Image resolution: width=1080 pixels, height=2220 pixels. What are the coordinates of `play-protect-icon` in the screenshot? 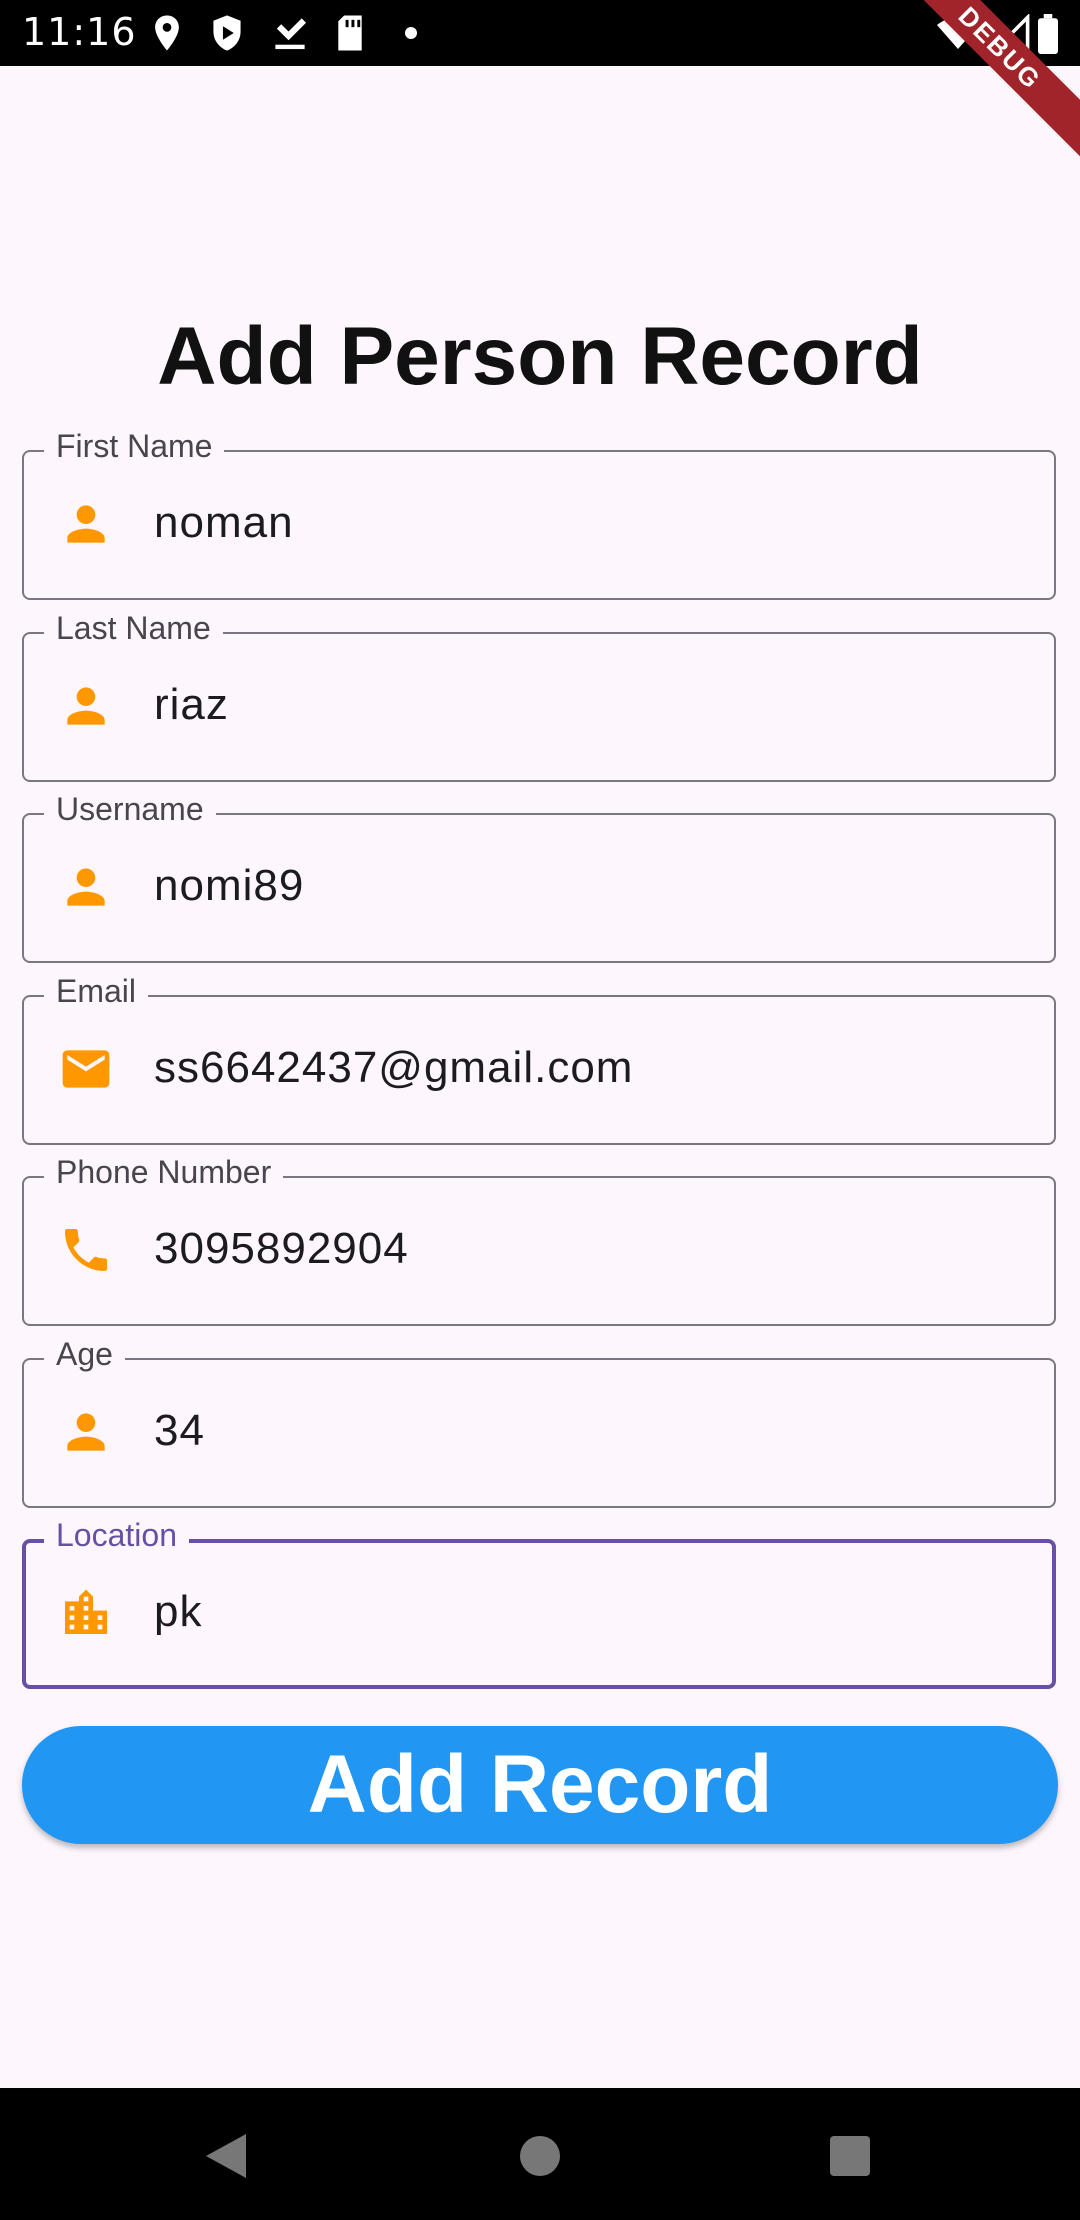 It's located at (227, 33).